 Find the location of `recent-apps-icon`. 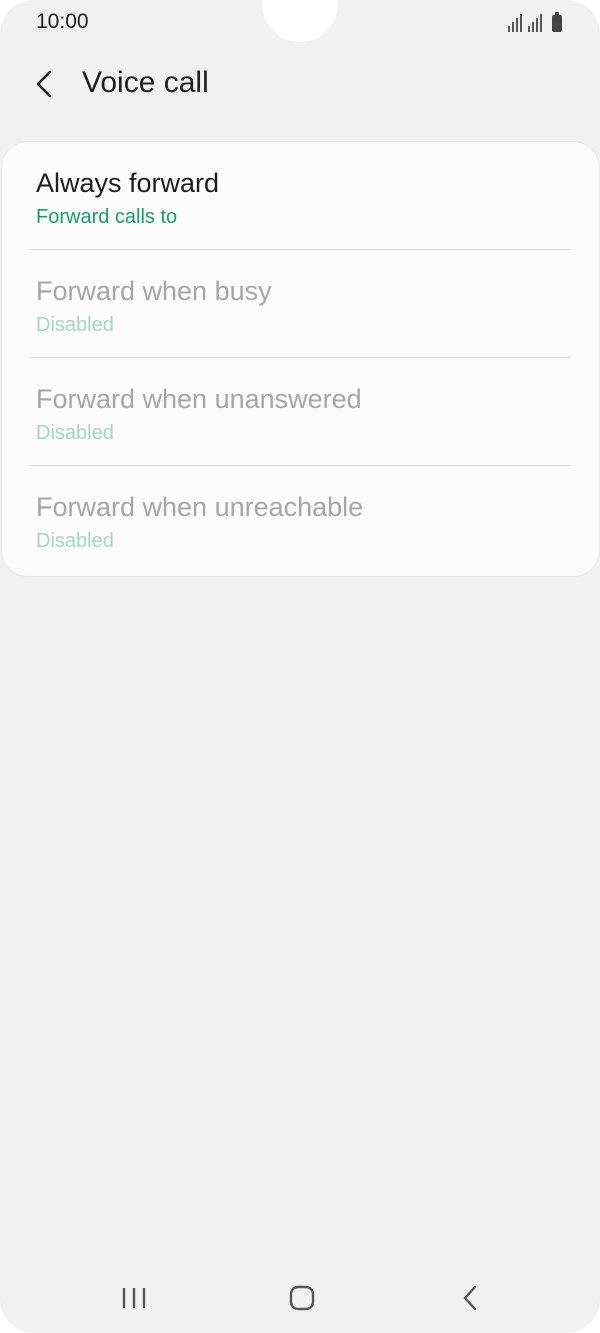

recent-apps-icon is located at coordinates (134, 1298).